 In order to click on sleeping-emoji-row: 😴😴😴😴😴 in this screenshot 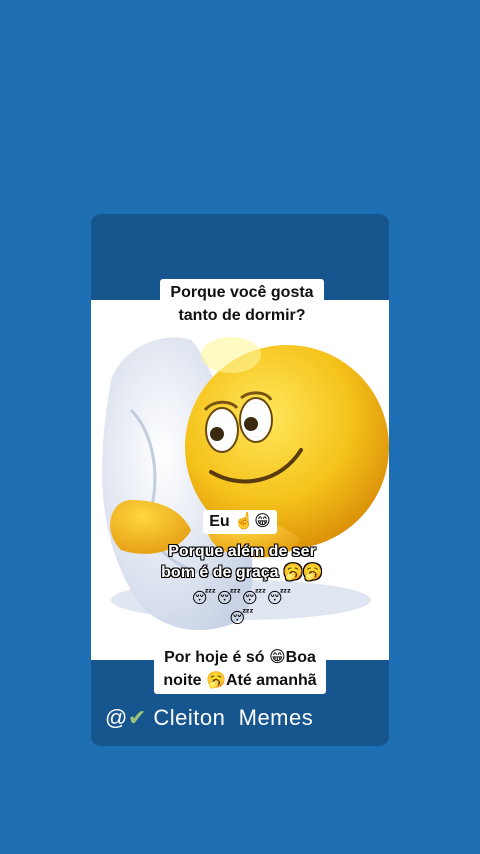, I will do `click(242, 608)`.